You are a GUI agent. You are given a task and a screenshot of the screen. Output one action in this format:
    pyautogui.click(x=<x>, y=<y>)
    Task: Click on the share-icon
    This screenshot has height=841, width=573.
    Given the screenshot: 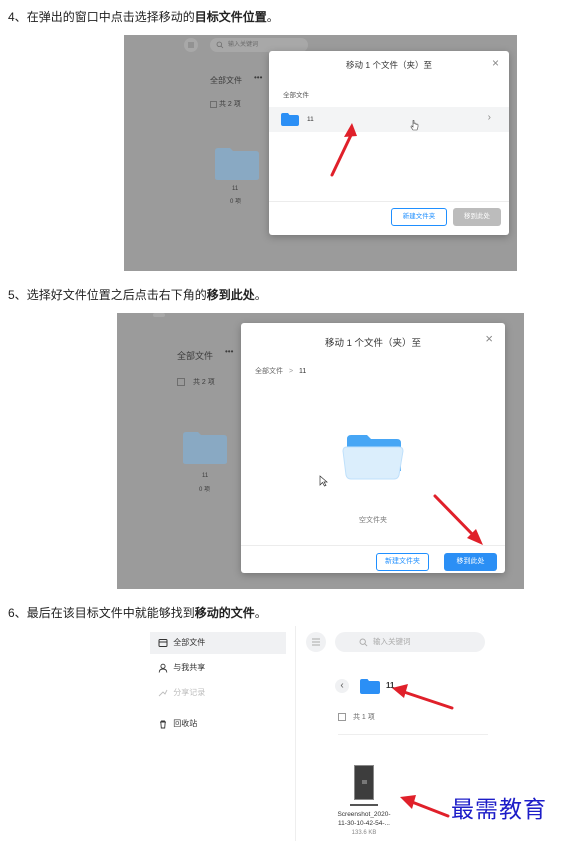 What is the action you would take?
    pyautogui.click(x=163, y=693)
    